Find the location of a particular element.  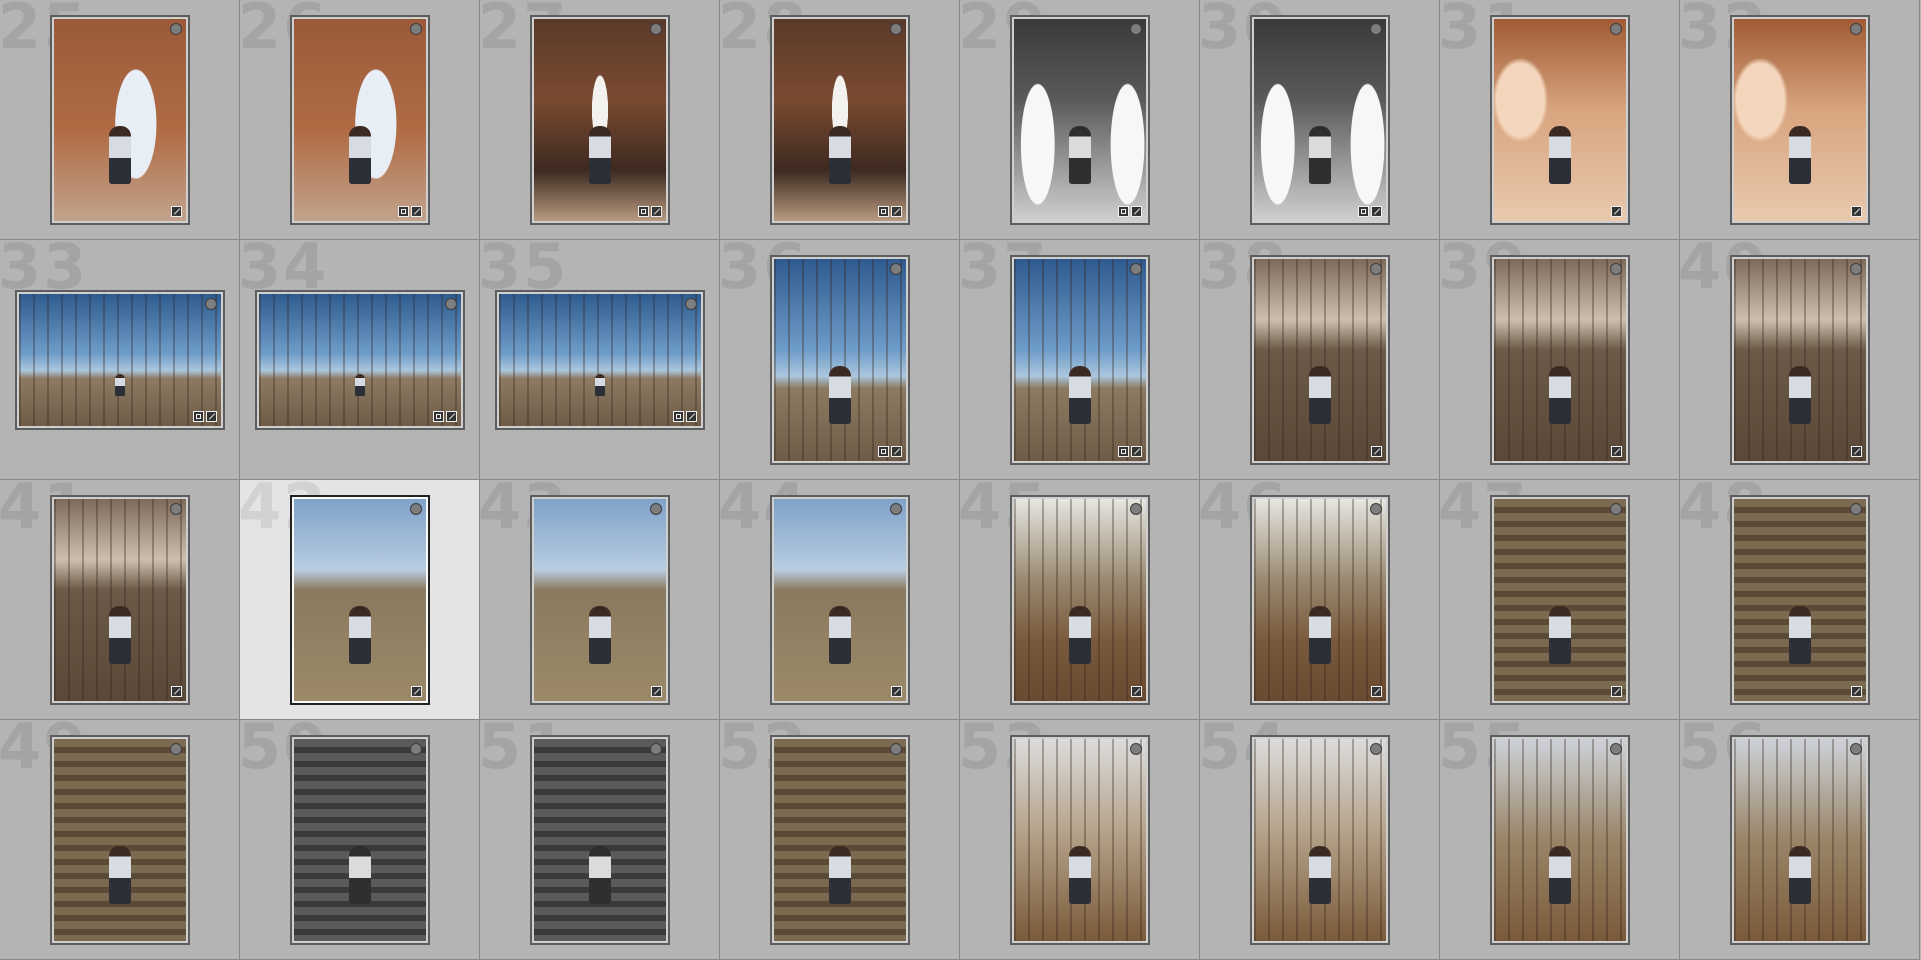

grid-cell: 55 is located at coordinates (1560, 840).